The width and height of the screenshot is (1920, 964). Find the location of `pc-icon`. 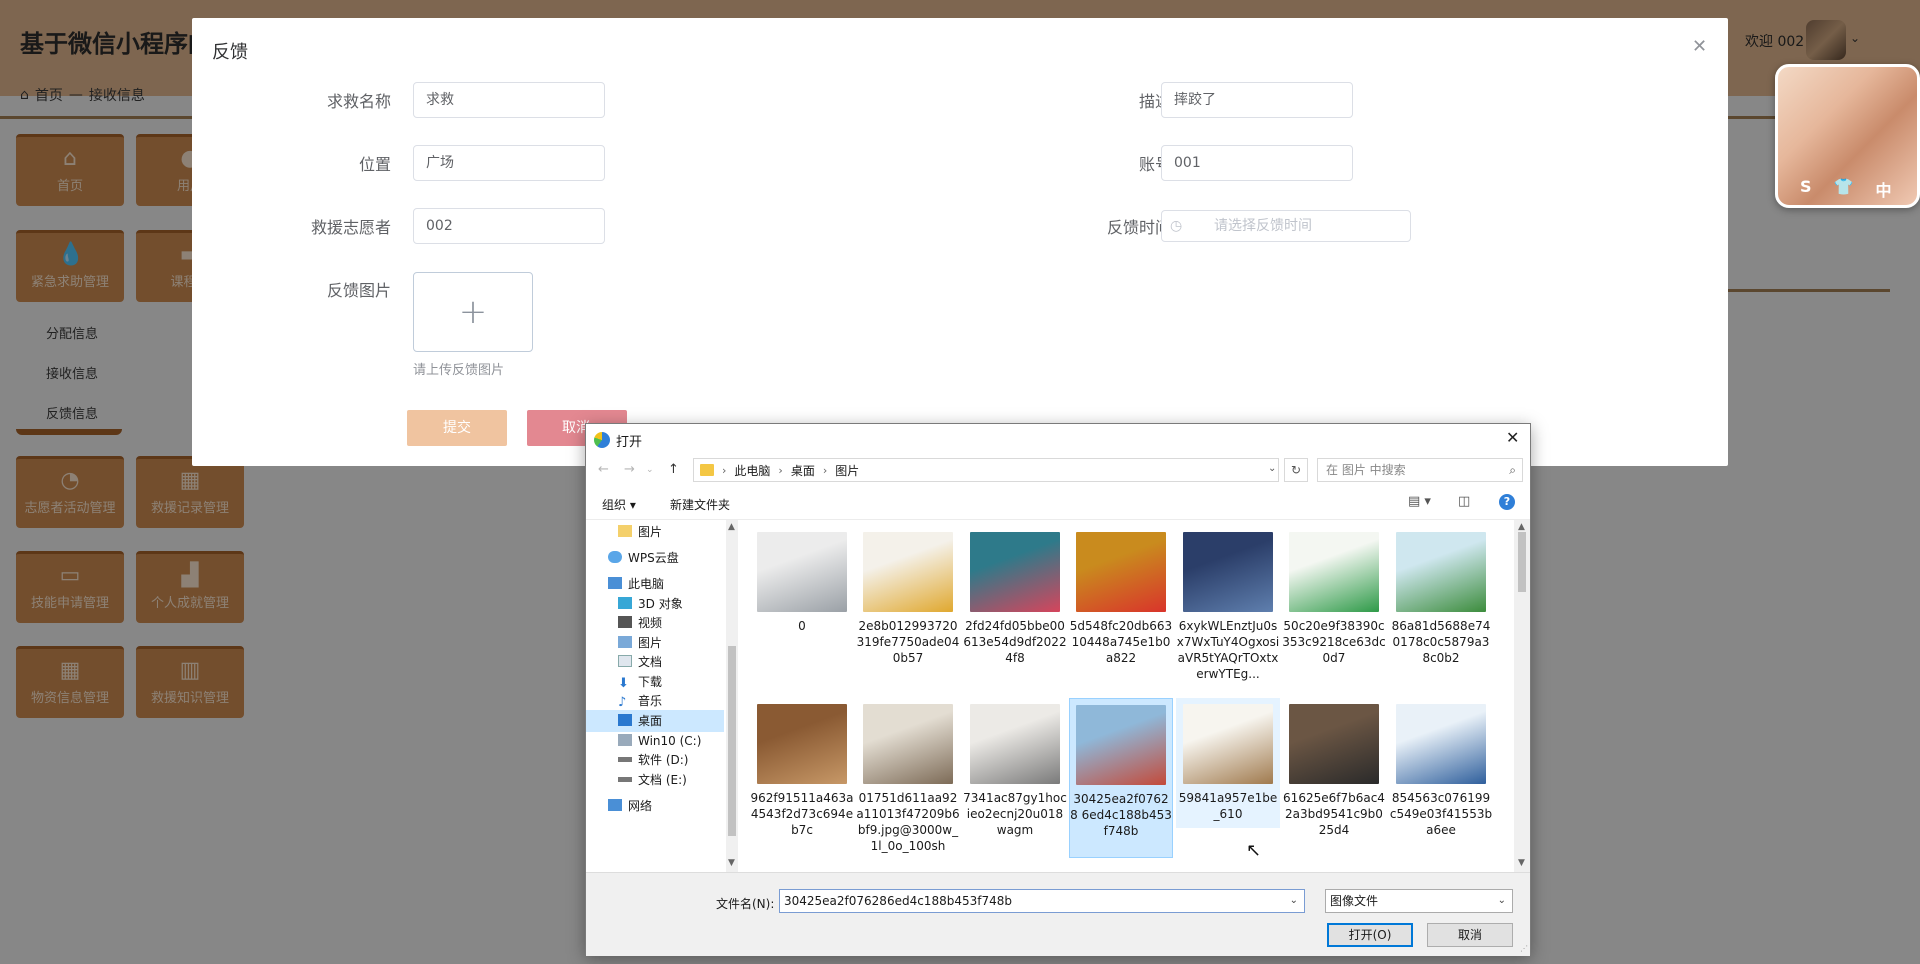

pc-icon is located at coordinates (615, 583).